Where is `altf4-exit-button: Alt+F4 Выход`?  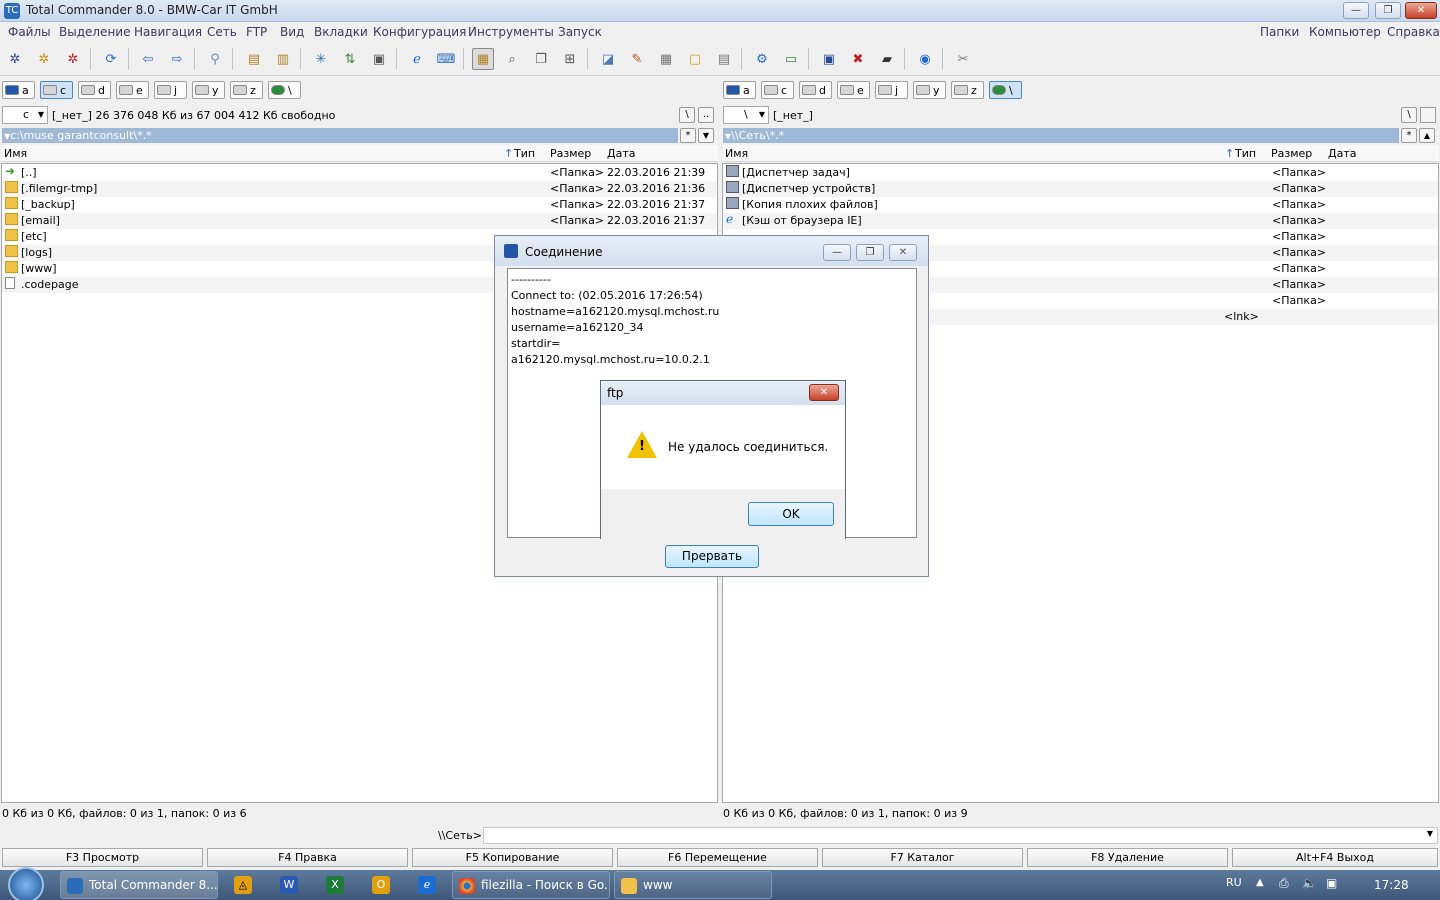
altf4-exit-button: Alt+F4 Выход is located at coordinates (1335, 857).